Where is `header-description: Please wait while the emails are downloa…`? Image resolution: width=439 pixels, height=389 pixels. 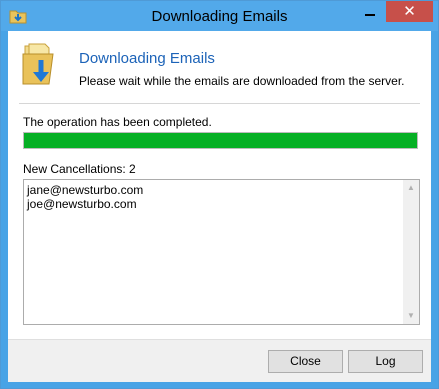
header-description: Please wait while the emails are downloa… is located at coordinates (242, 81).